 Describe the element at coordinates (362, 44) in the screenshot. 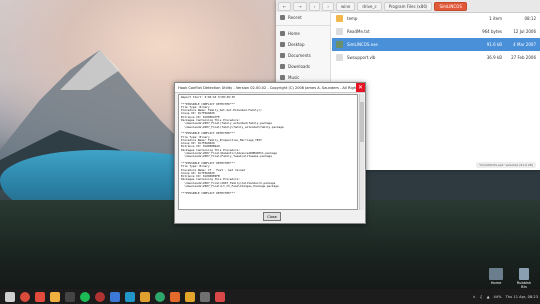

I see `file-name: SimLINCOS.exe` at that location.